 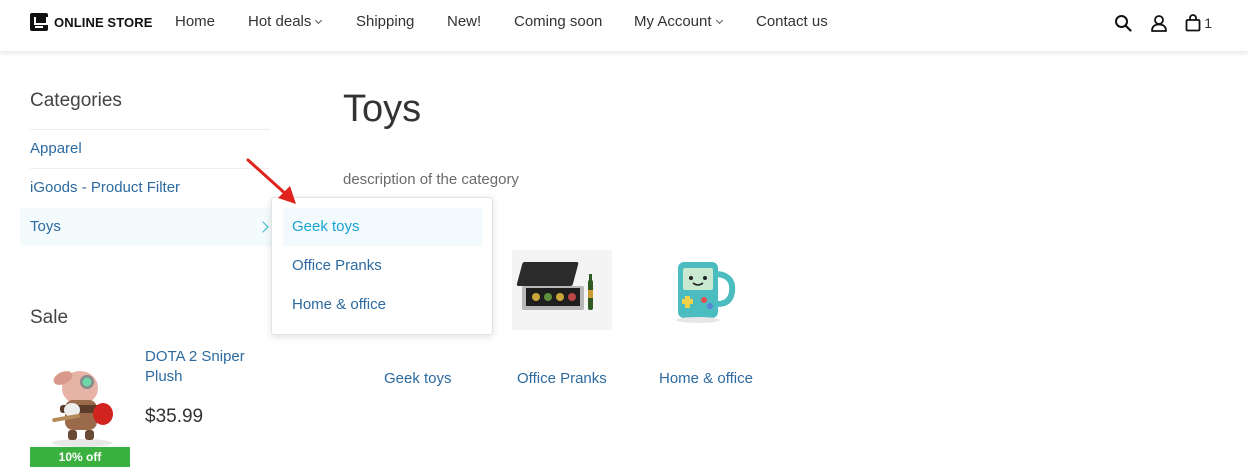 What do you see at coordinates (45, 226) in the screenshot?
I see `sidebar-item-label: Toys` at bounding box center [45, 226].